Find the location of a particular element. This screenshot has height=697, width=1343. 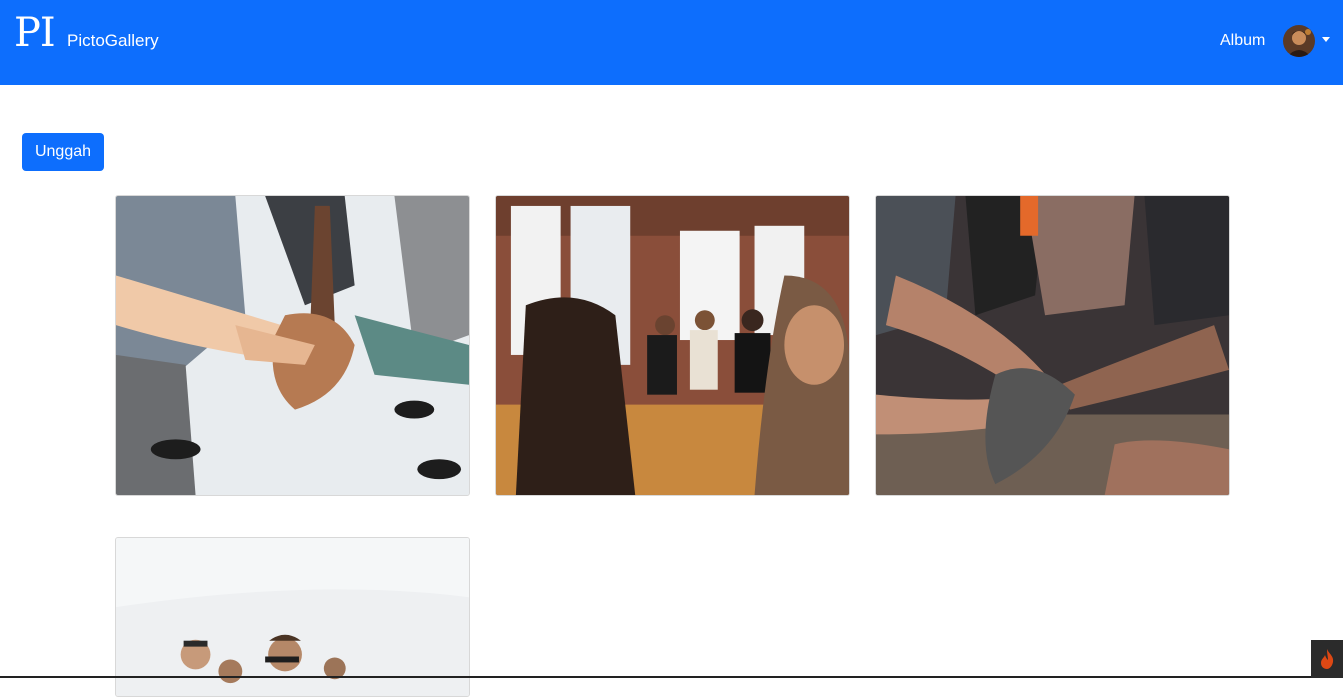

outdoor-hands-stack-photo is located at coordinates (1052, 345).